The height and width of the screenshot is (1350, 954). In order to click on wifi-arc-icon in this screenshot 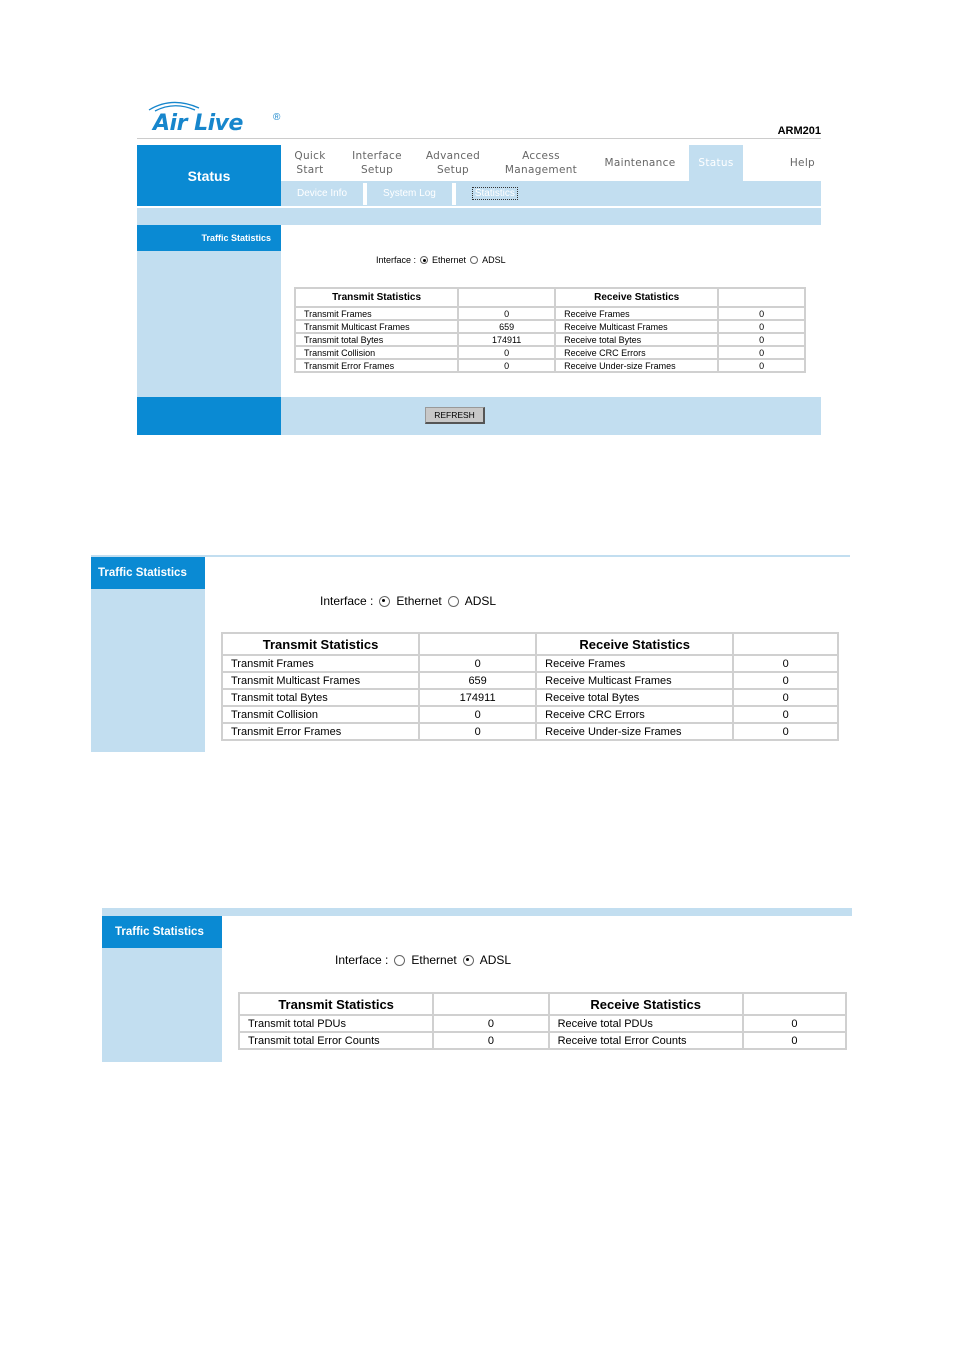, I will do `click(174, 106)`.